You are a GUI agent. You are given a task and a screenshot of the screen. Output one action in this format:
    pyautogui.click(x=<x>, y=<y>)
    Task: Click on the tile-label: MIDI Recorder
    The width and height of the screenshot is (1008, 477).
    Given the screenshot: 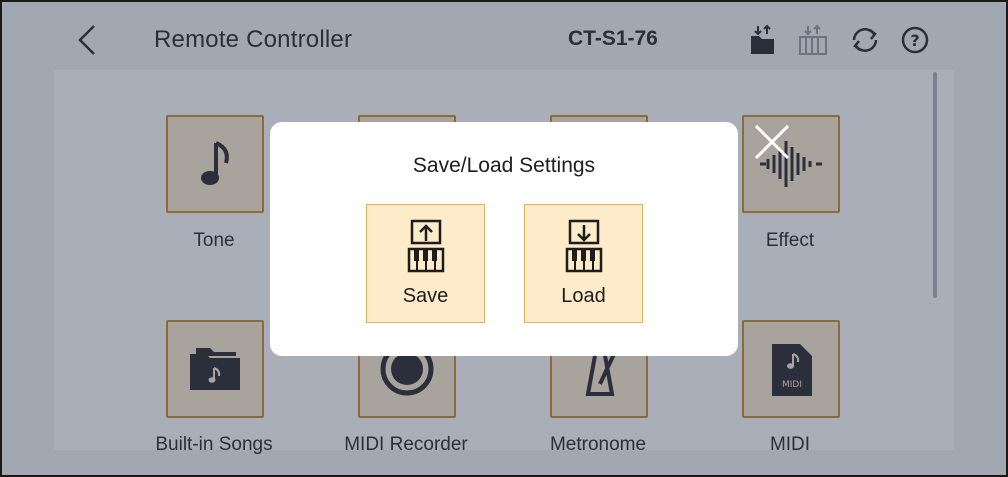 What is the action you would take?
    pyautogui.click(x=406, y=444)
    